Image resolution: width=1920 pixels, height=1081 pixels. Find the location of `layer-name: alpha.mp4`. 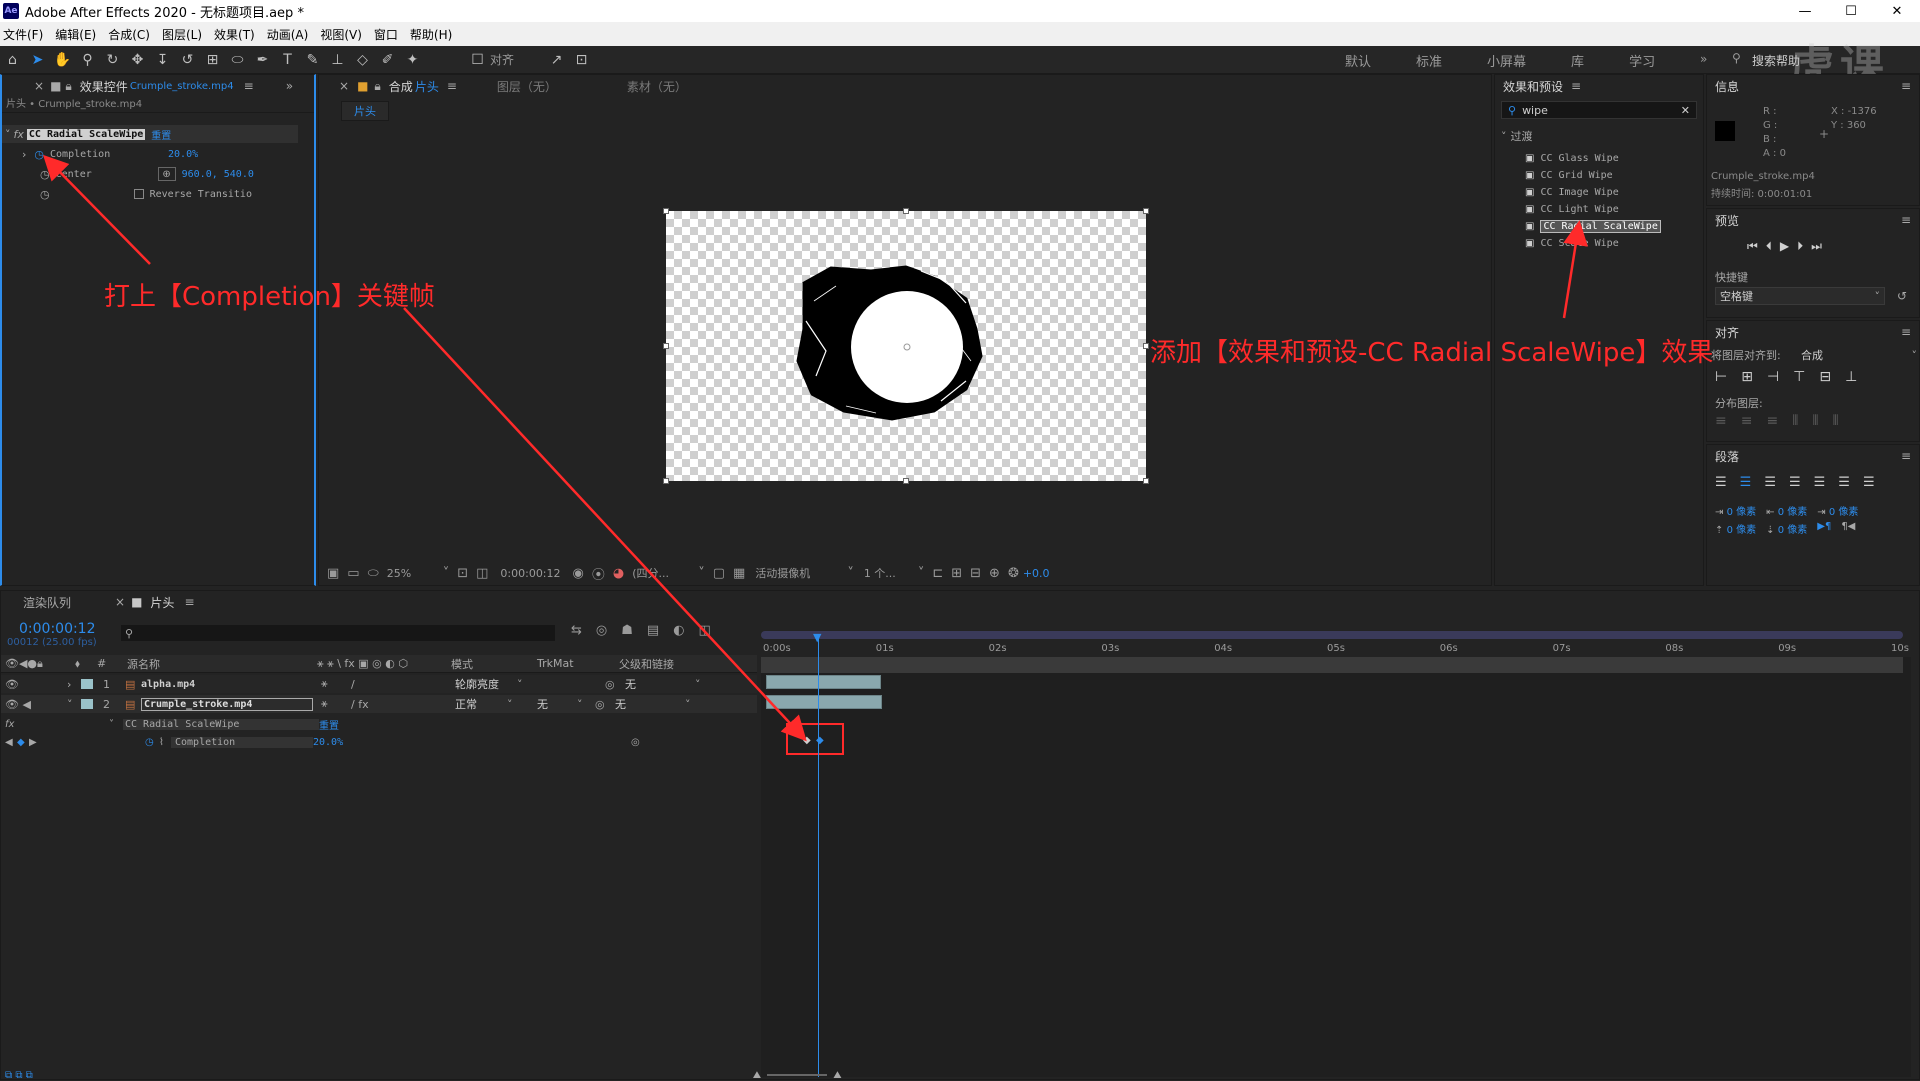

layer-name: alpha.mp4 is located at coordinates (231, 684).